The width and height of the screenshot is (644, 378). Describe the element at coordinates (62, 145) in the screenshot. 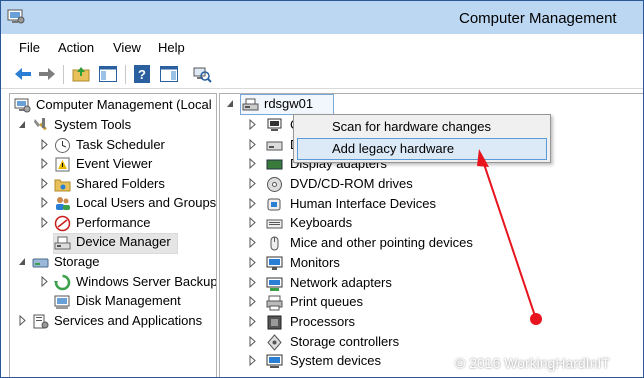

I see `clock-icon` at that location.